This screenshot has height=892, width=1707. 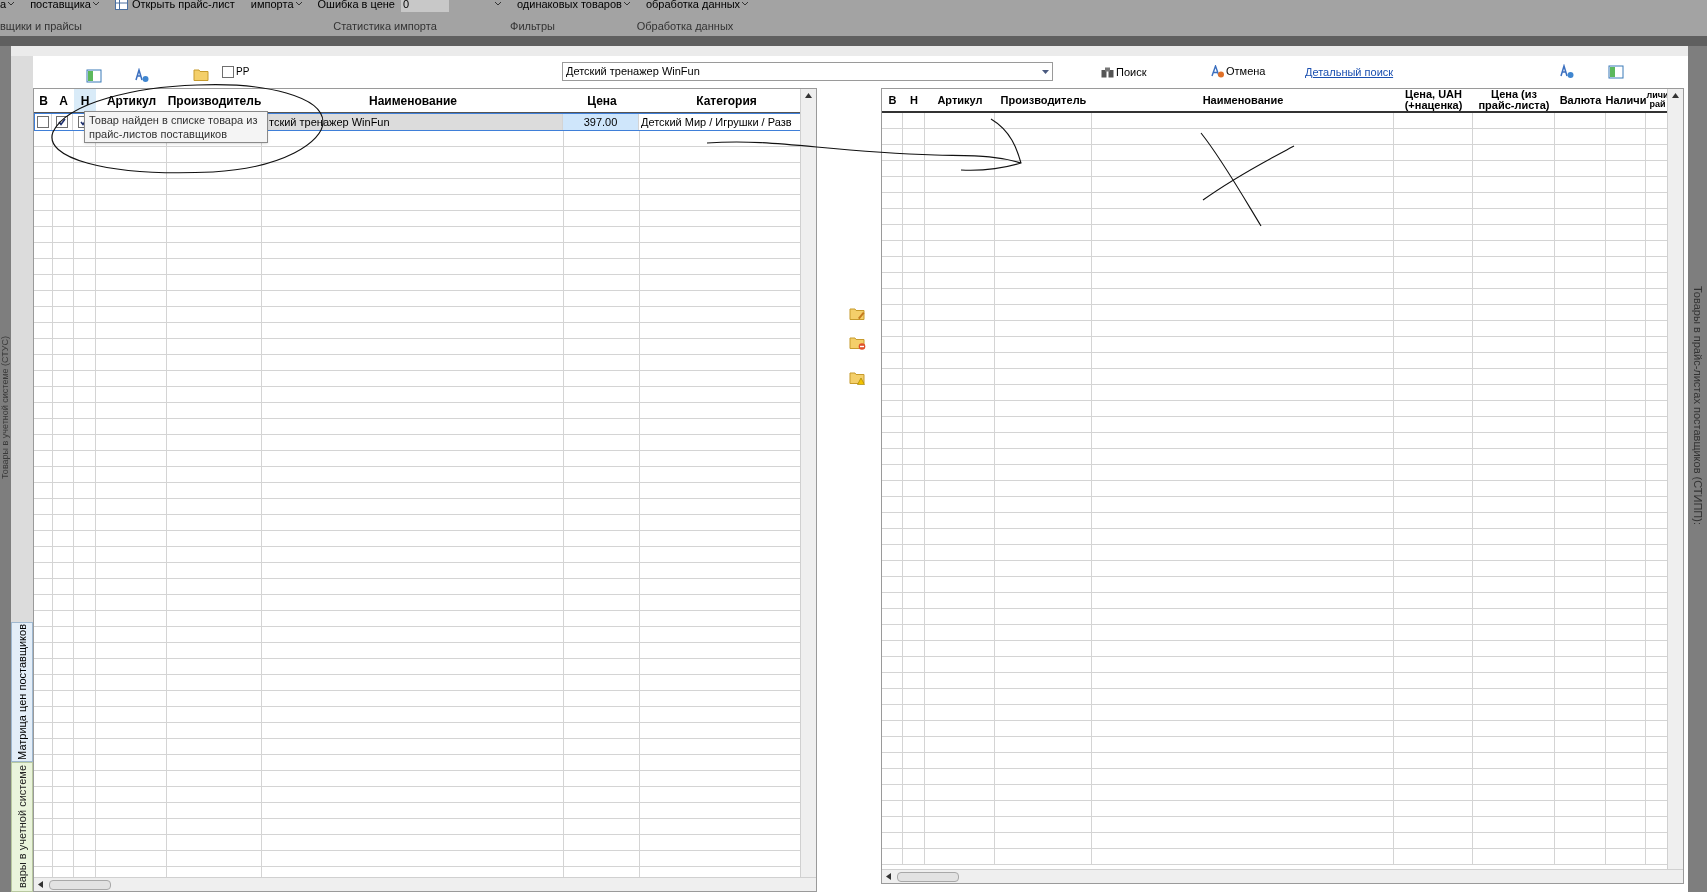 I want to click on table-cell: 397.00, so click(x=600, y=122).